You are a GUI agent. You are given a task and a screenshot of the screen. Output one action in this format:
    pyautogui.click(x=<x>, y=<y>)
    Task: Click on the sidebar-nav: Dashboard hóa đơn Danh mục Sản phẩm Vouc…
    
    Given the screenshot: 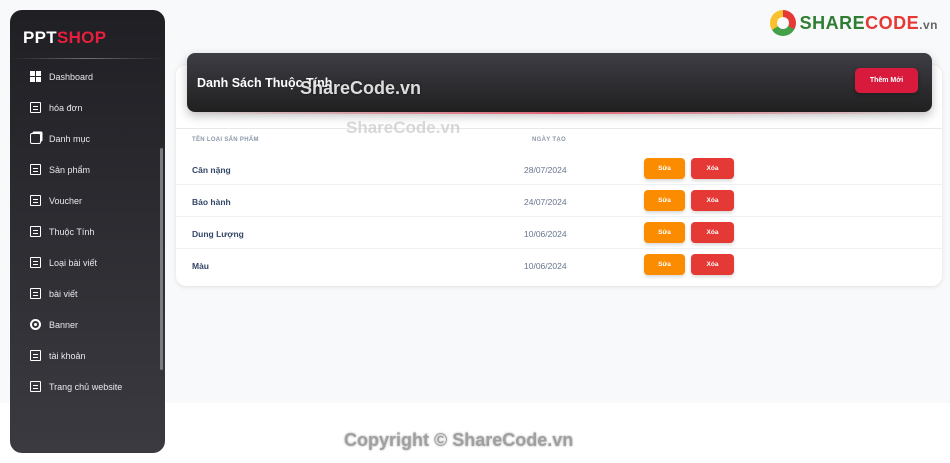 What is the action you would take?
    pyautogui.click(x=87, y=231)
    